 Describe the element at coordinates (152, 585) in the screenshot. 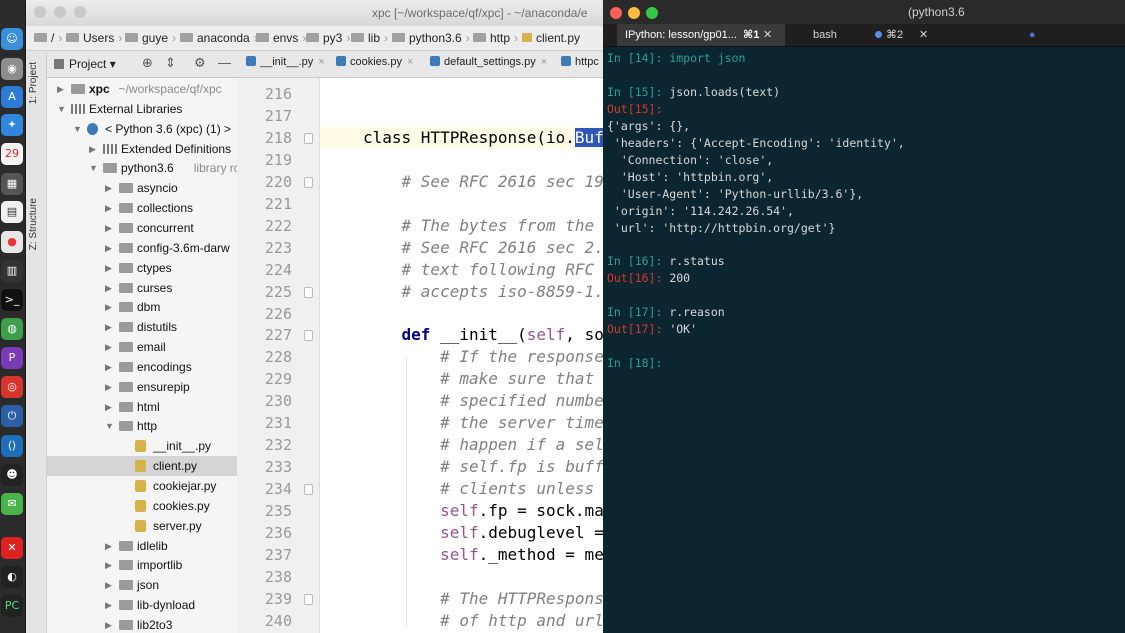

I see `tree-item: ▶ json` at that location.